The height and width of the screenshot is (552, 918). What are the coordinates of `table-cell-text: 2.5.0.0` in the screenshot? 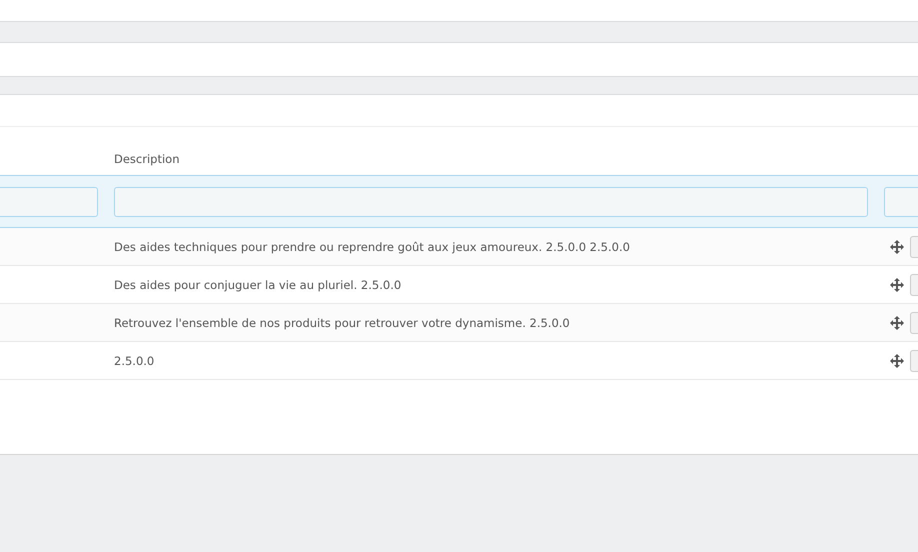 It's located at (135, 361).